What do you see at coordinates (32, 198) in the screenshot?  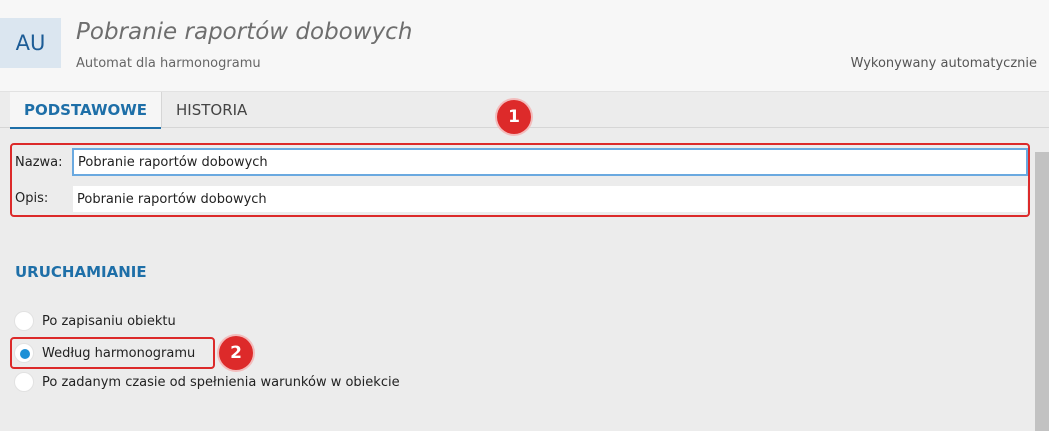 I see `description-label: Opis:` at bounding box center [32, 198].